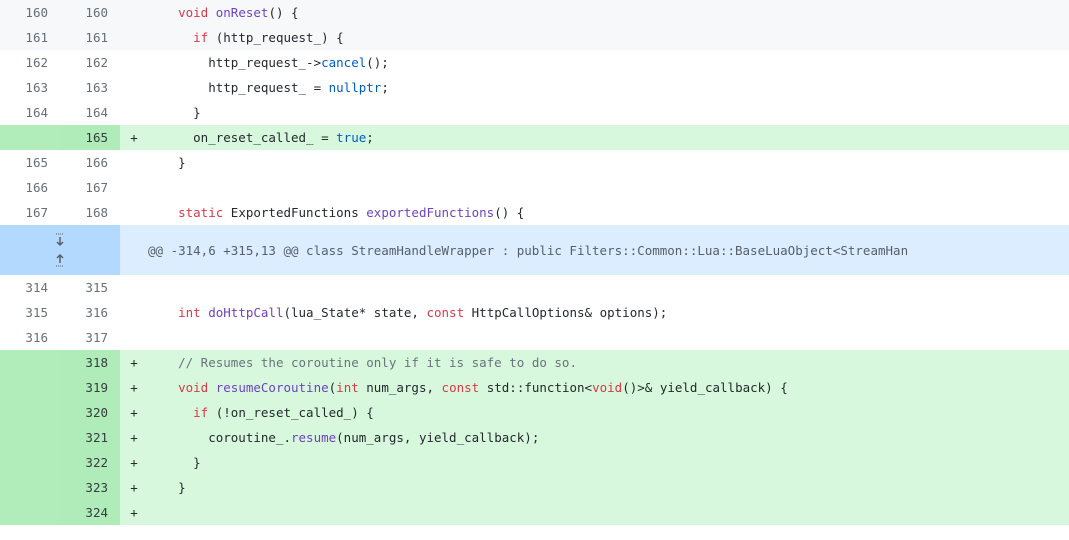 This screenshot has width=1069, height=540. What do you see at coordinates (90, 162) in the screenshot?
I see `new-line-number: 166` at bounding box center [90, 162].